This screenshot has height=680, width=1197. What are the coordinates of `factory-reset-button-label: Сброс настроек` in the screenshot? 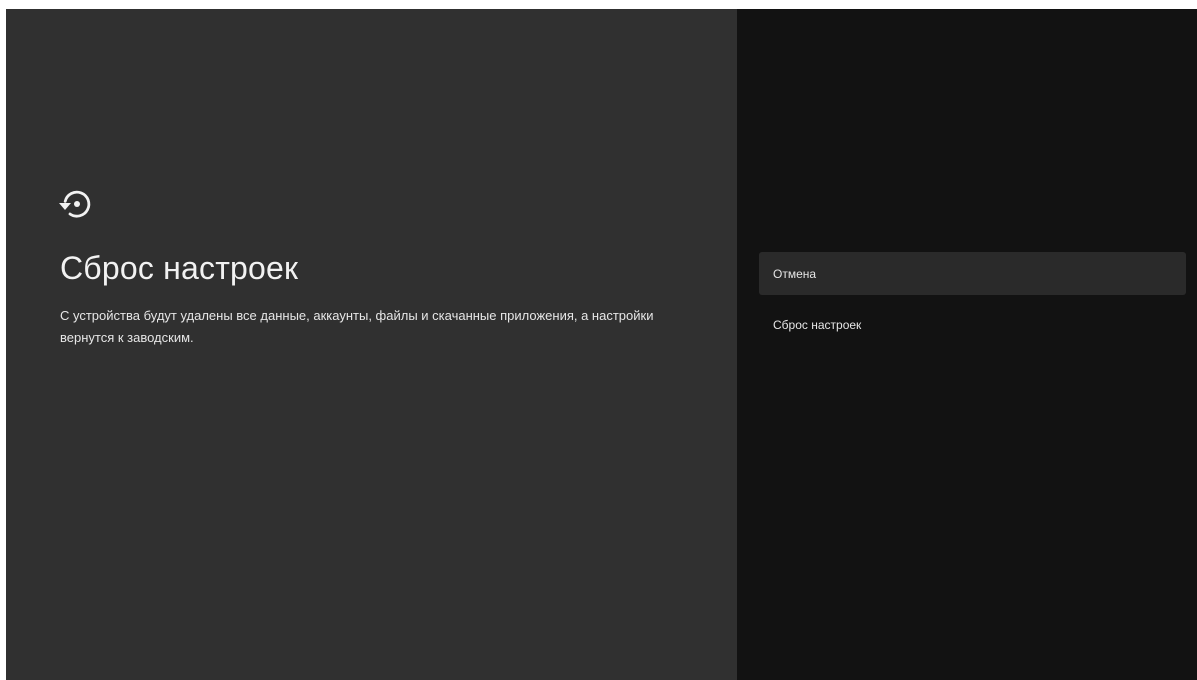 It's located at (817, 324).